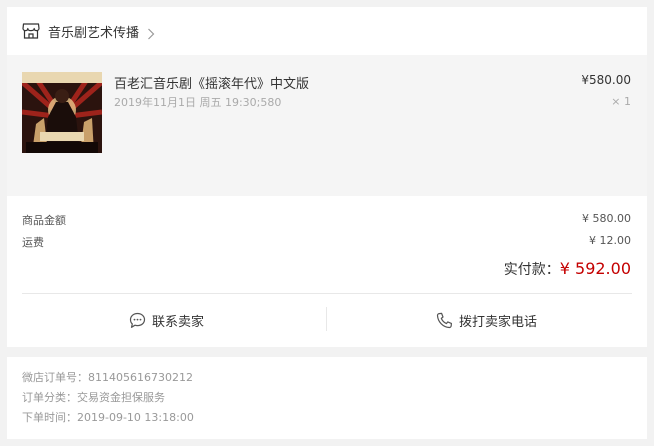 The image size is (654, 446). I want to click on product-poster, so click(62, 112).